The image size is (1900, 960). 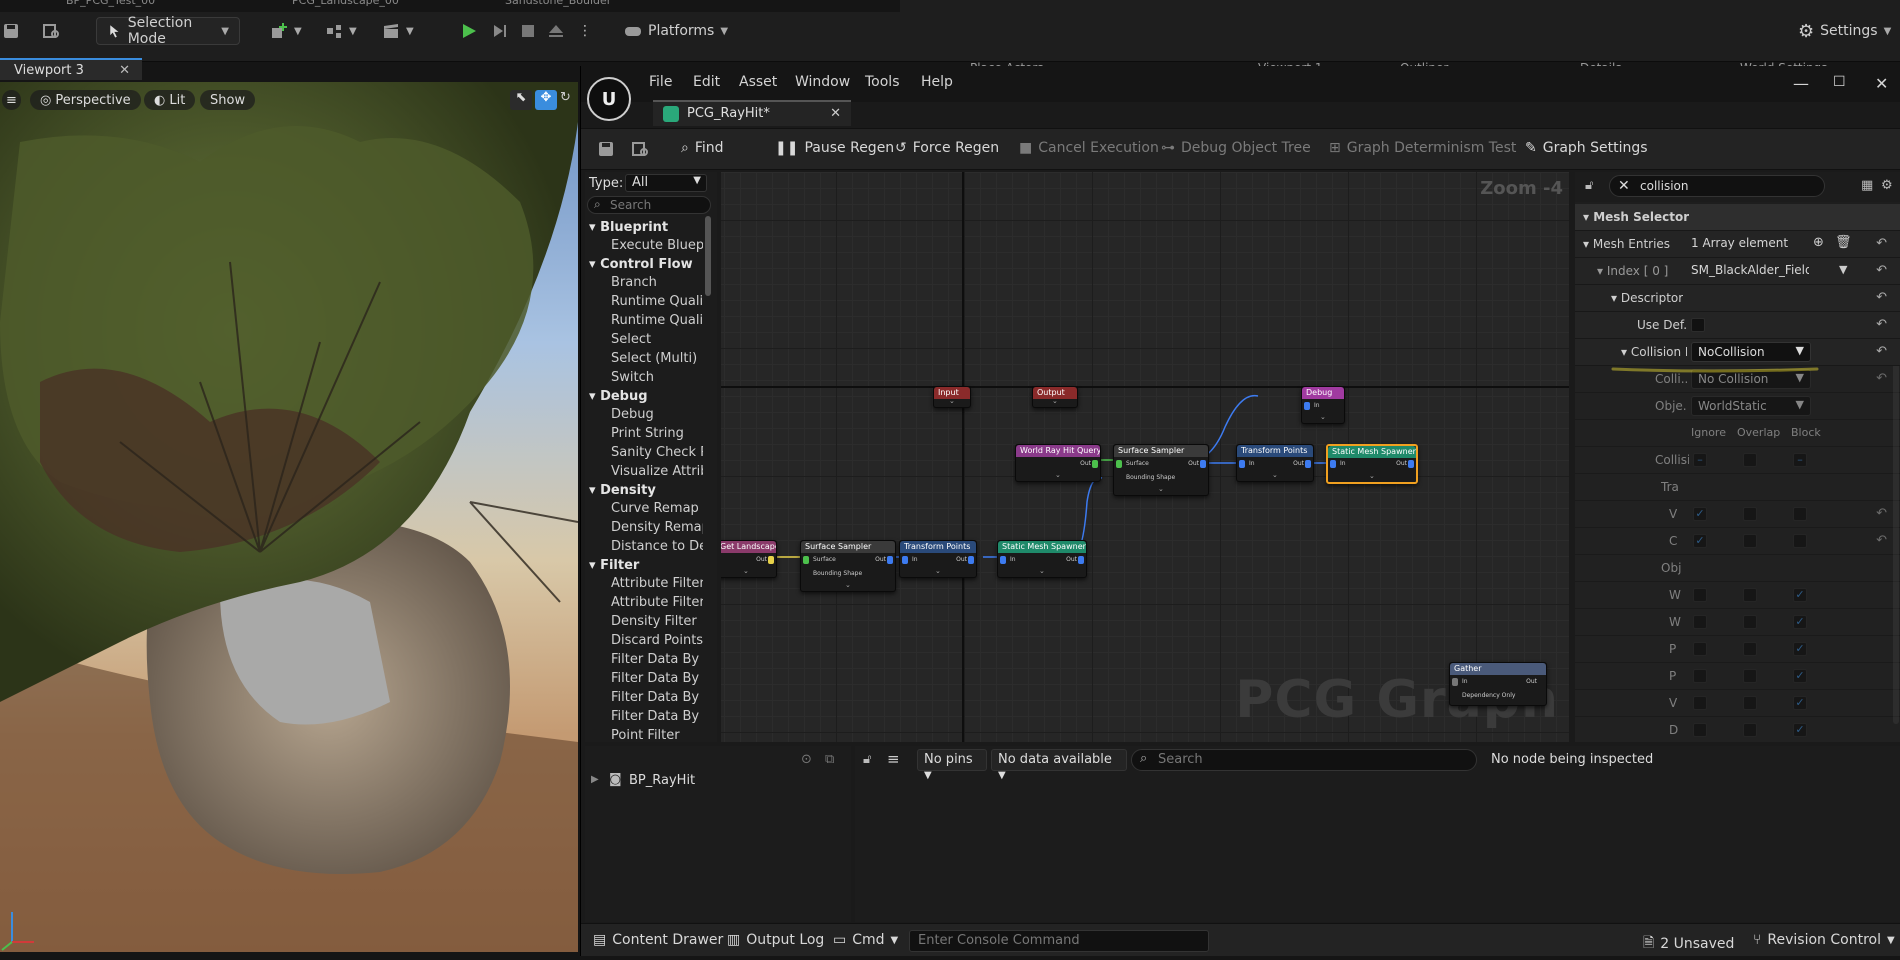 What do you see at coordinates (649, 205) in the screenshot?
I see `palette-search-input: ⌕ Search` at bounding box center [649, 205].